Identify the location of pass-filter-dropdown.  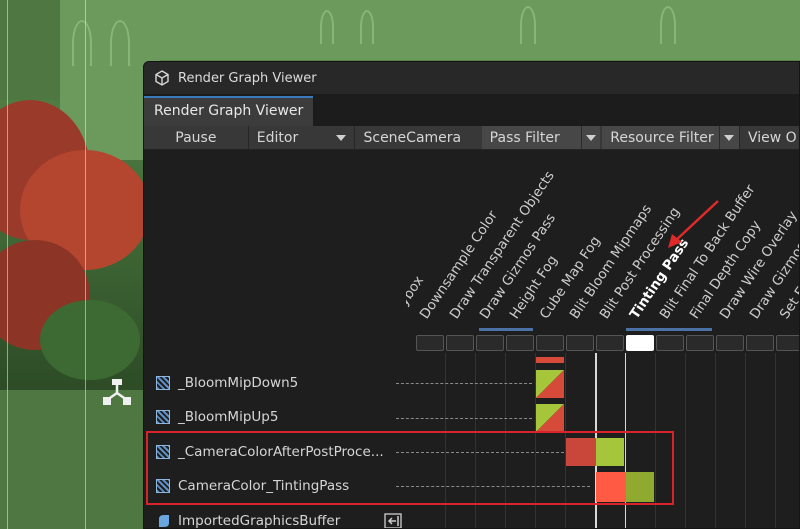
(590, 137).